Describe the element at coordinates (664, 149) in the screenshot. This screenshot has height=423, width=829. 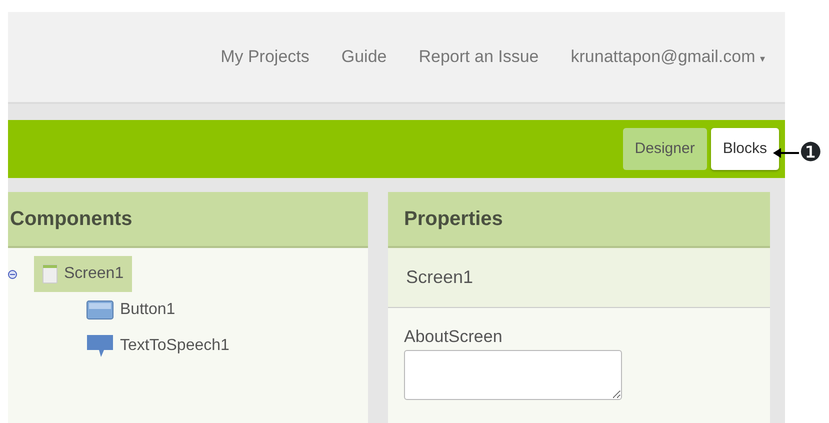
I see `view-tab: Designer` at that location.